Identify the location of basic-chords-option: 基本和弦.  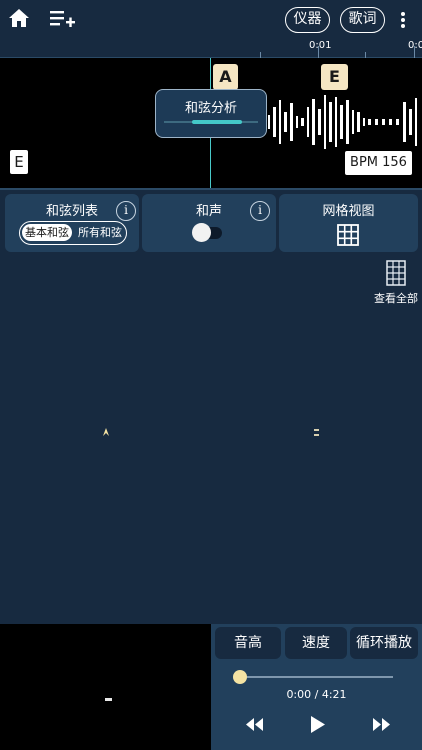
(47, 232).